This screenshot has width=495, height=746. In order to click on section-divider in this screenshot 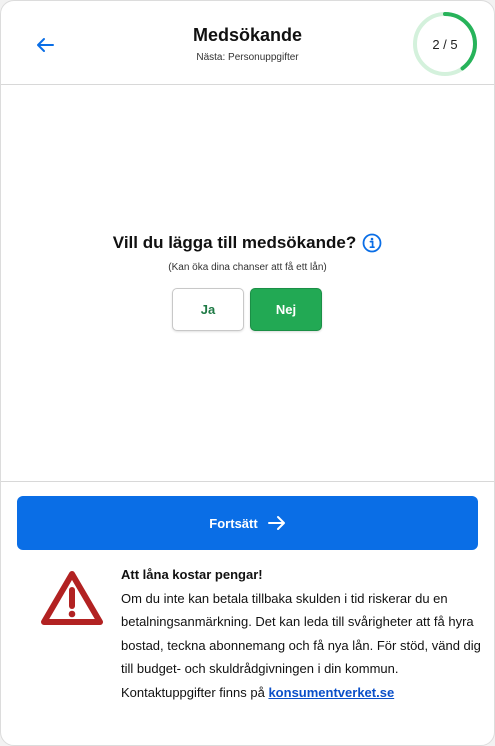, I will do `click(247, 481)`.